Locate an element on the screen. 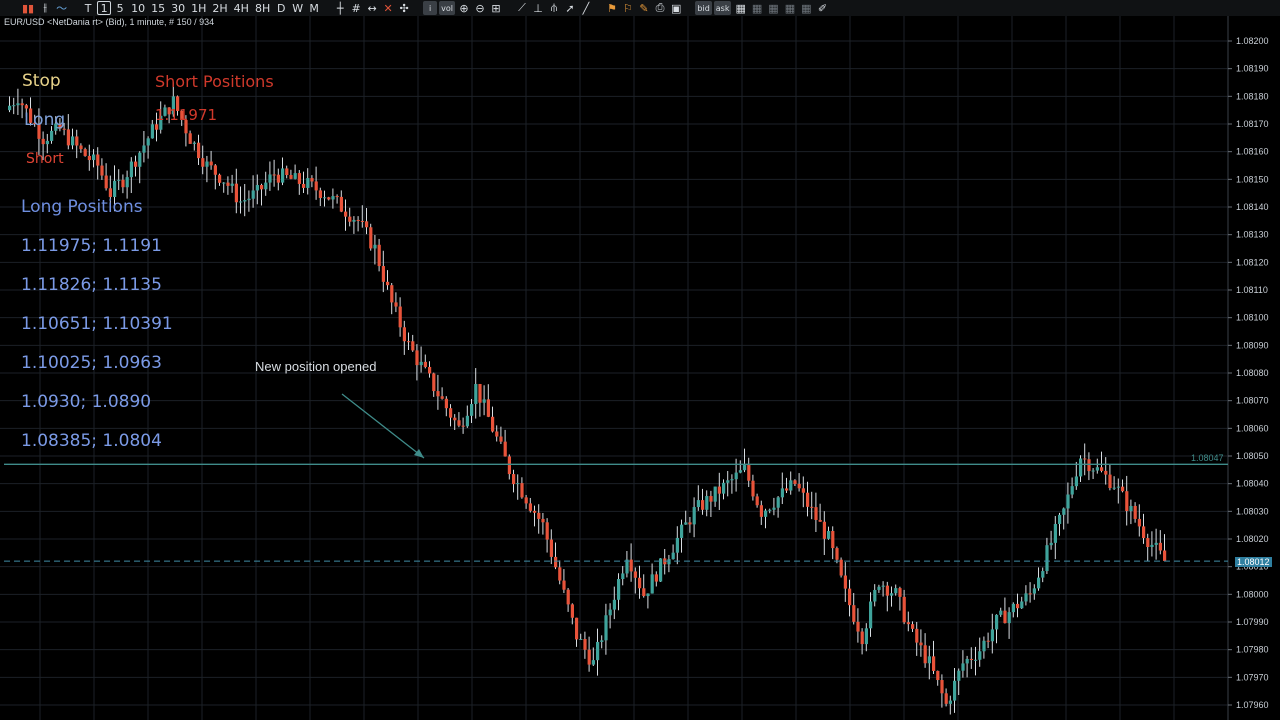 This screenshot has height=720, width=1280. bid-icon: bid is located at coordinates (703, 8).